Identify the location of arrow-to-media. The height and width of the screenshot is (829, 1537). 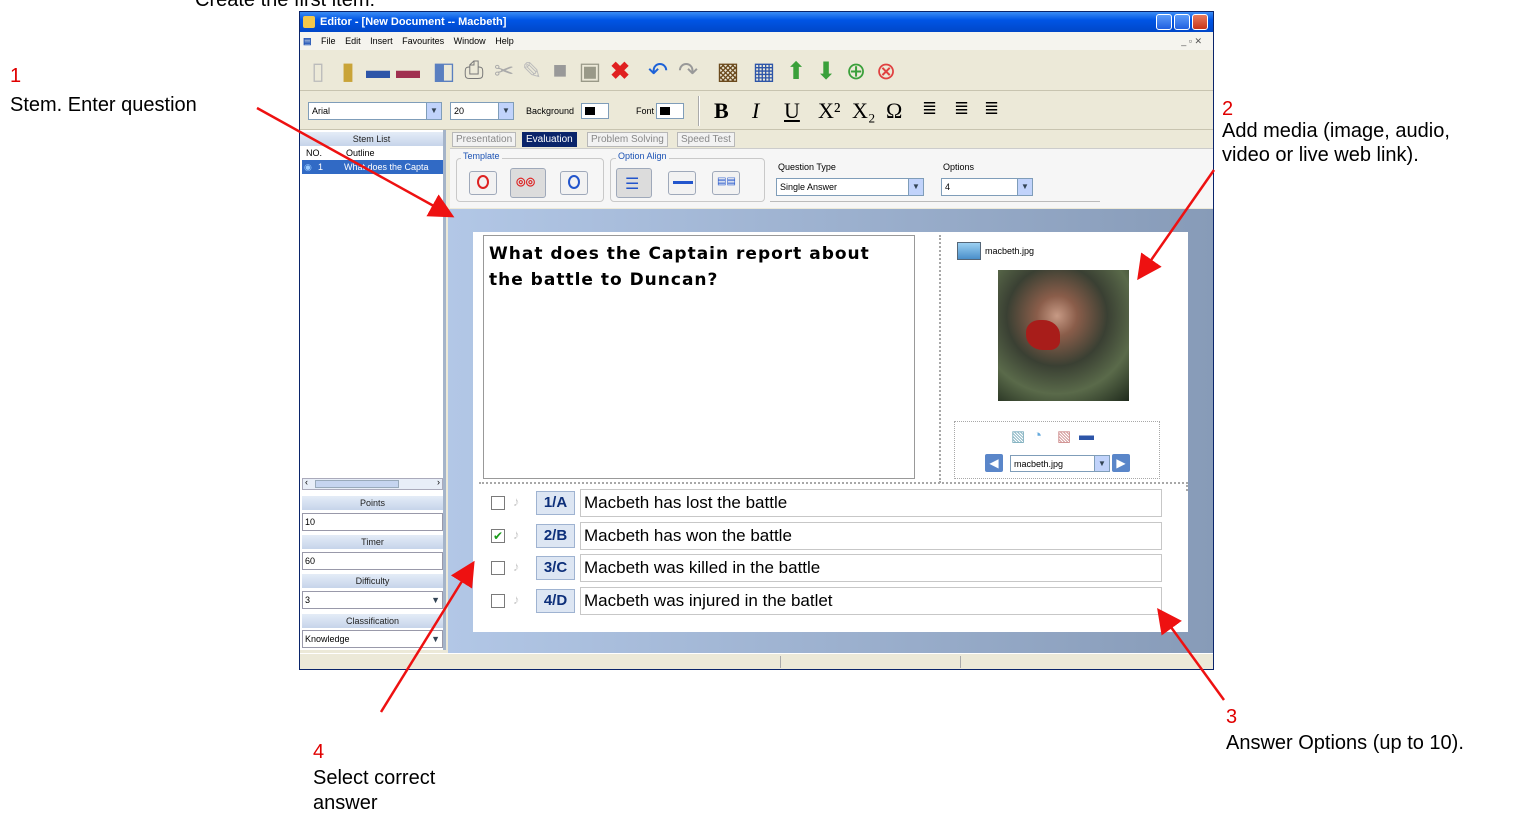
(1176, 225).